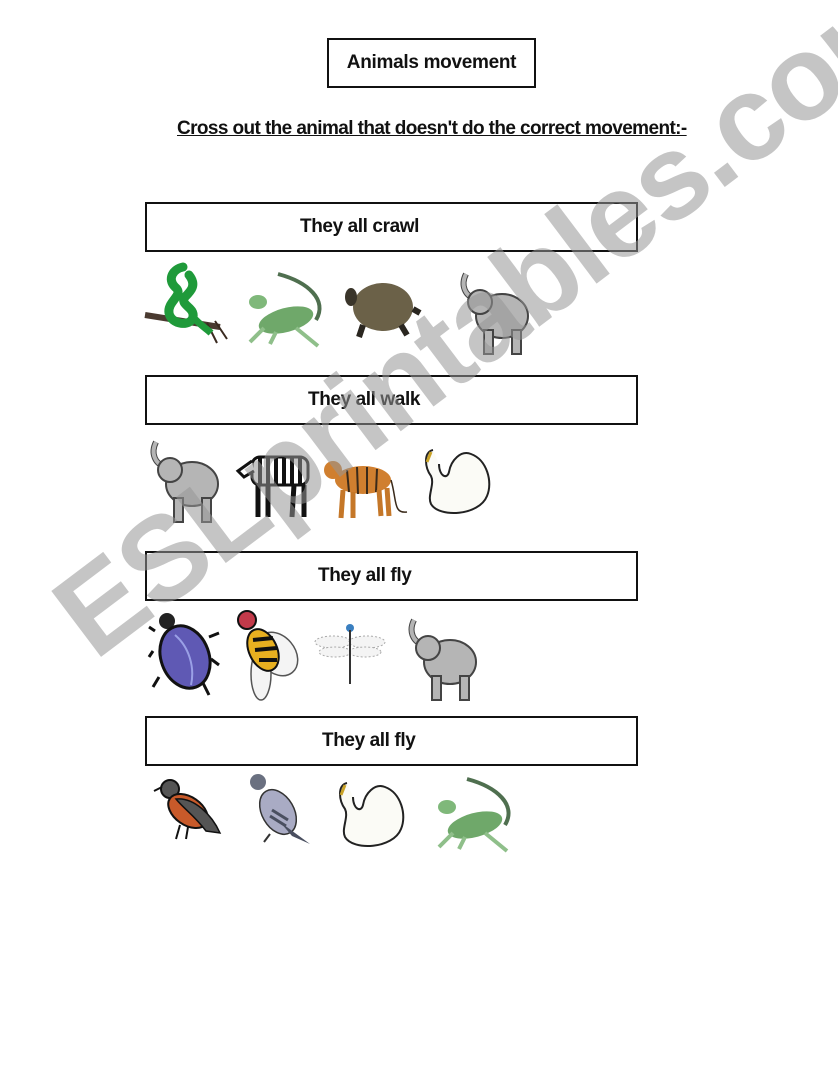  Describe the element at coordinates (186, 307) in the screenshot. I see `snake-icon` at that location.